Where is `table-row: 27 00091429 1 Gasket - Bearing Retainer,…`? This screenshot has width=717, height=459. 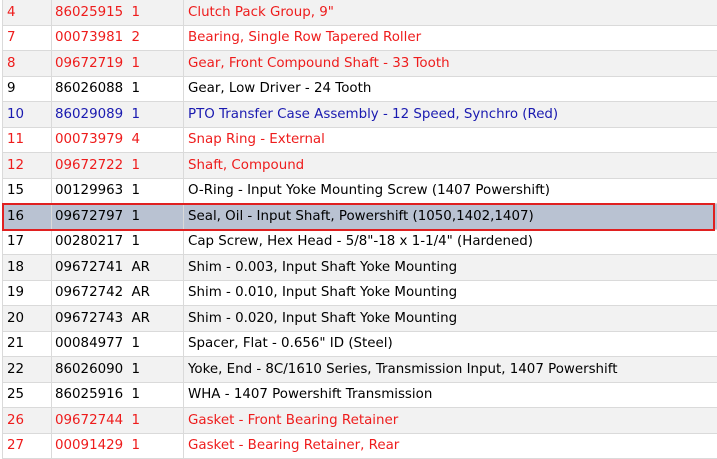 table-row: 27 00091429 1 Gasket - Bearing Retainer,… is located at coordinates (360, 446).